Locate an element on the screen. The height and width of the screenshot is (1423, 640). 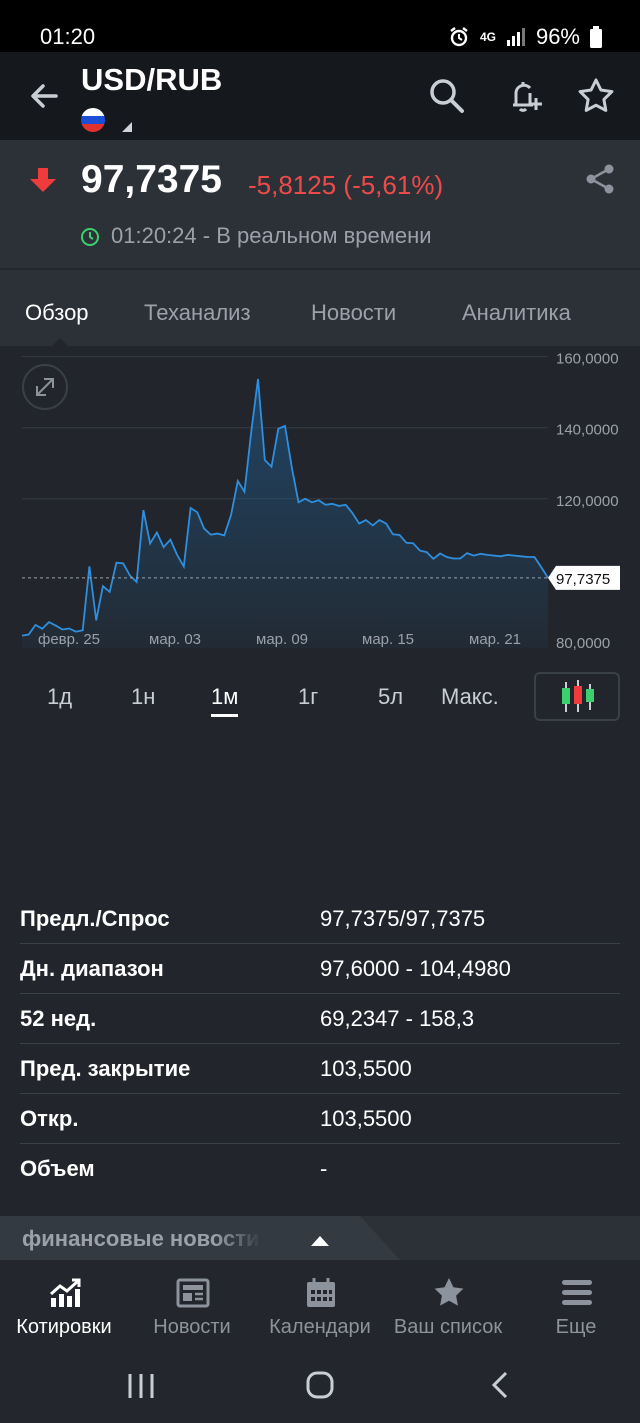
stat-label: Откр. is located at coordinates (49, 1118).